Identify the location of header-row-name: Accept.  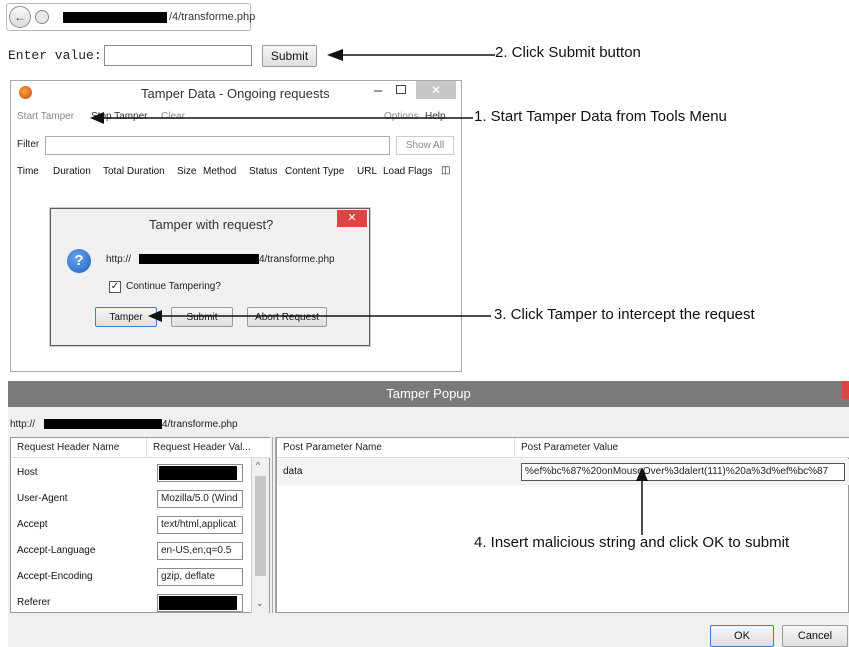
(32, 524).